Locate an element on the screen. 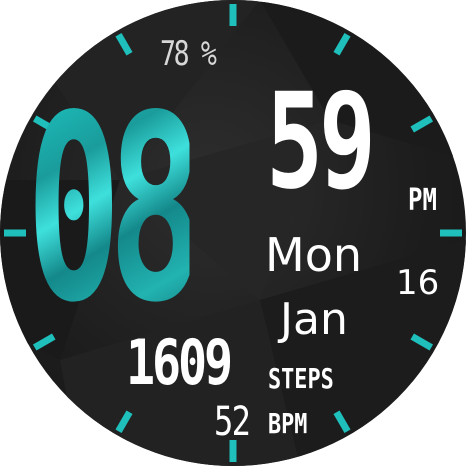 Image resolution: width=466 pixels, height=466 pixels. month-label: Jan is located at coordinates (314, 319).